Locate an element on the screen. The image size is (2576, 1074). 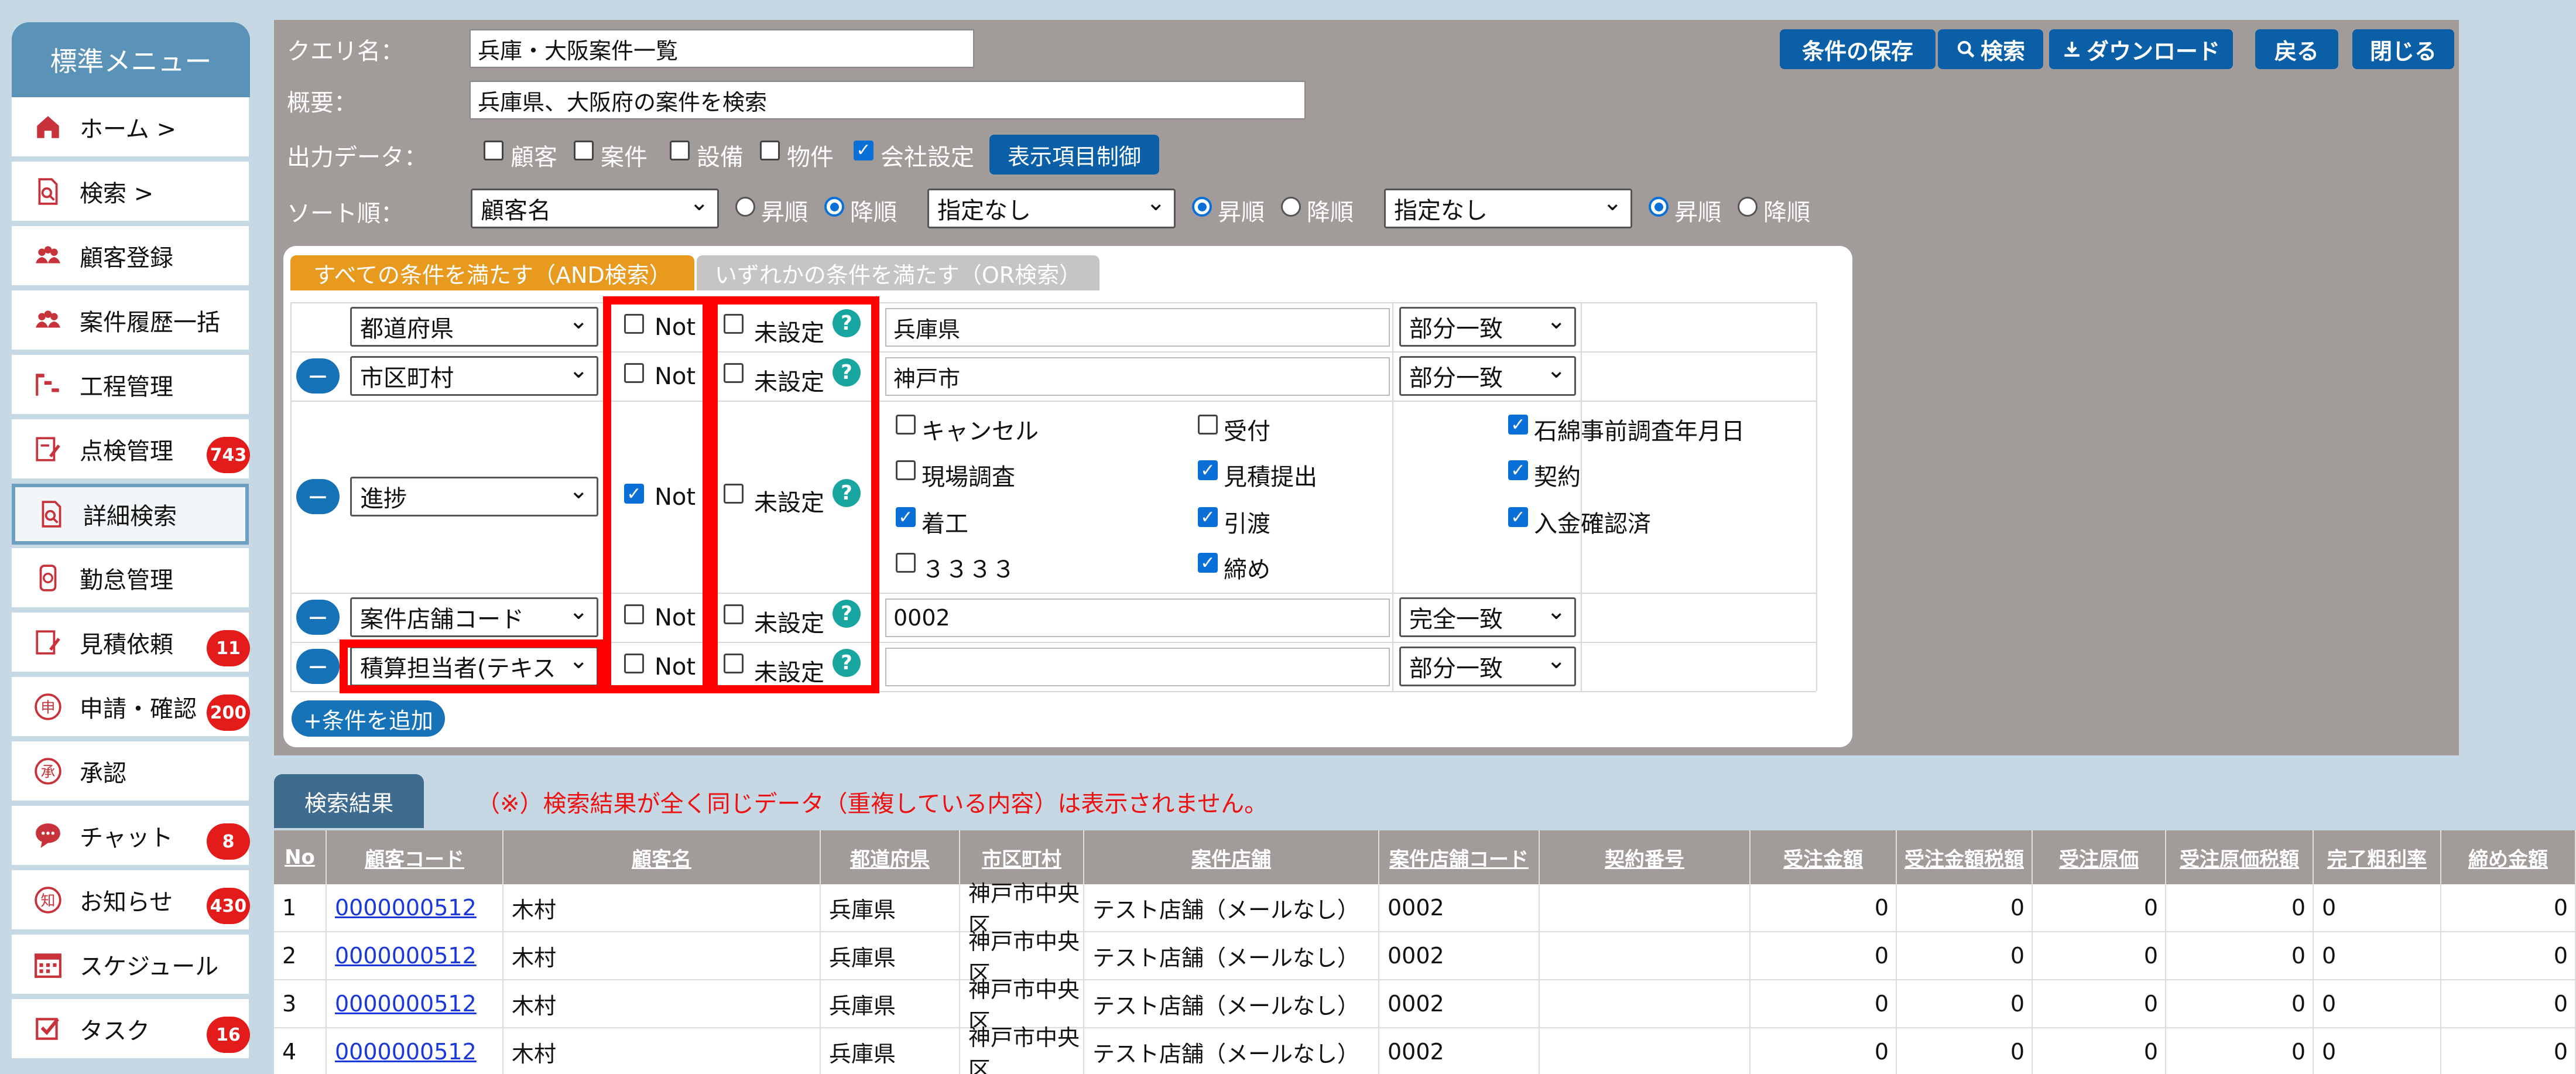
menu-header: 標準メニュー is located at coordinates (131, 59).